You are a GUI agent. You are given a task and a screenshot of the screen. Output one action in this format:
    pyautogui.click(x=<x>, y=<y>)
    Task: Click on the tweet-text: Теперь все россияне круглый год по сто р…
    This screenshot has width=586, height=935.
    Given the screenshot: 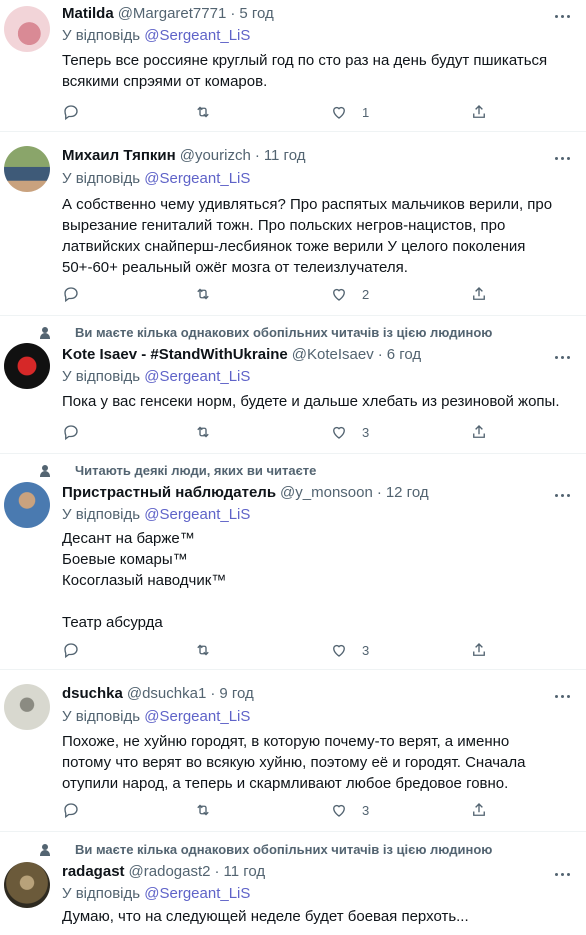 What is the action you would take?
    pyautogui.click(x=305, y=71)
    